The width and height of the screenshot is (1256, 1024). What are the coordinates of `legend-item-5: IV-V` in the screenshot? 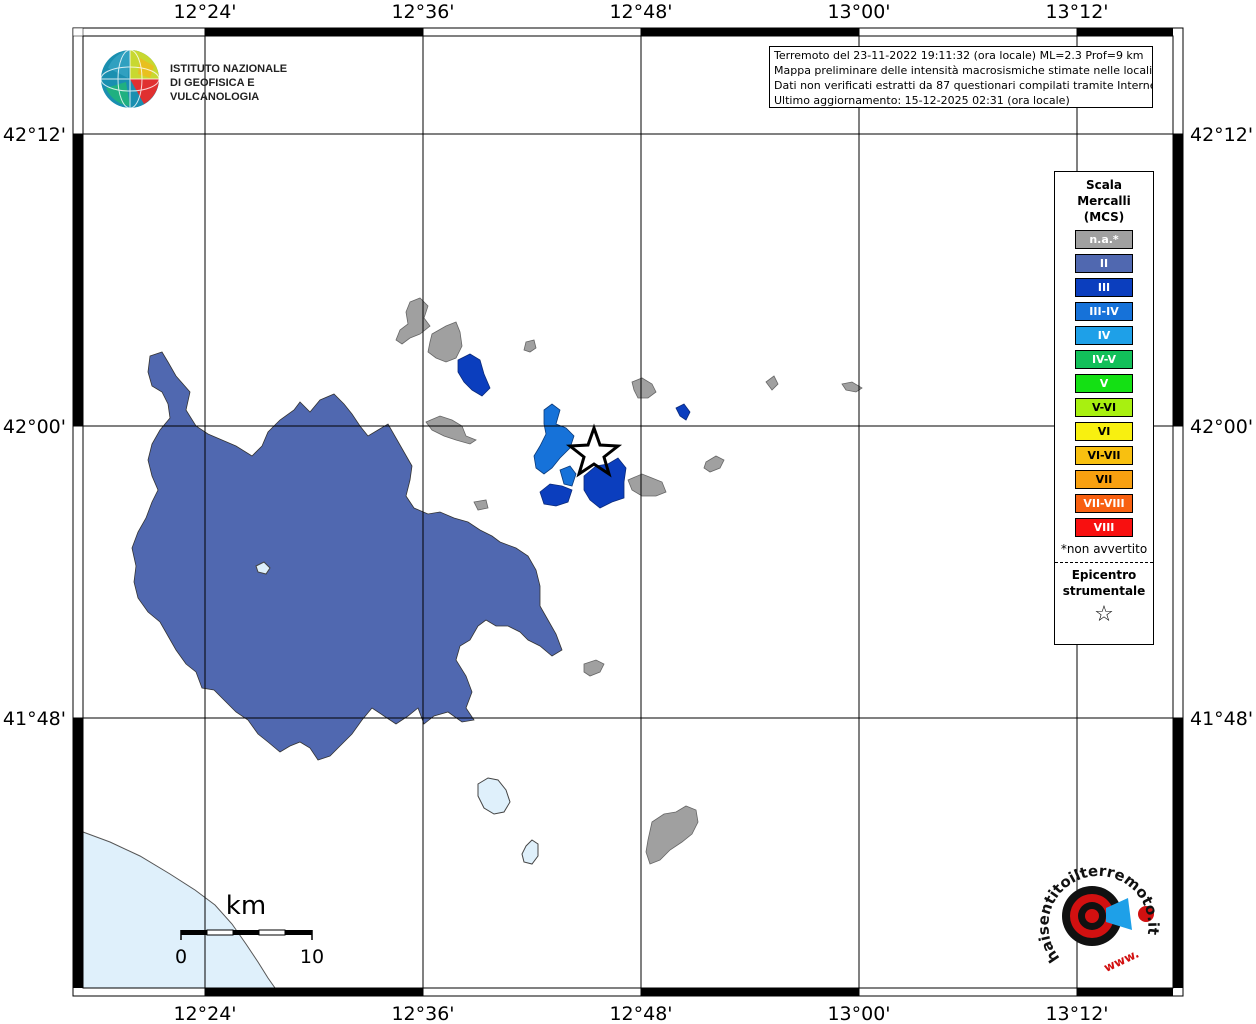 It's located at (1104, 359).